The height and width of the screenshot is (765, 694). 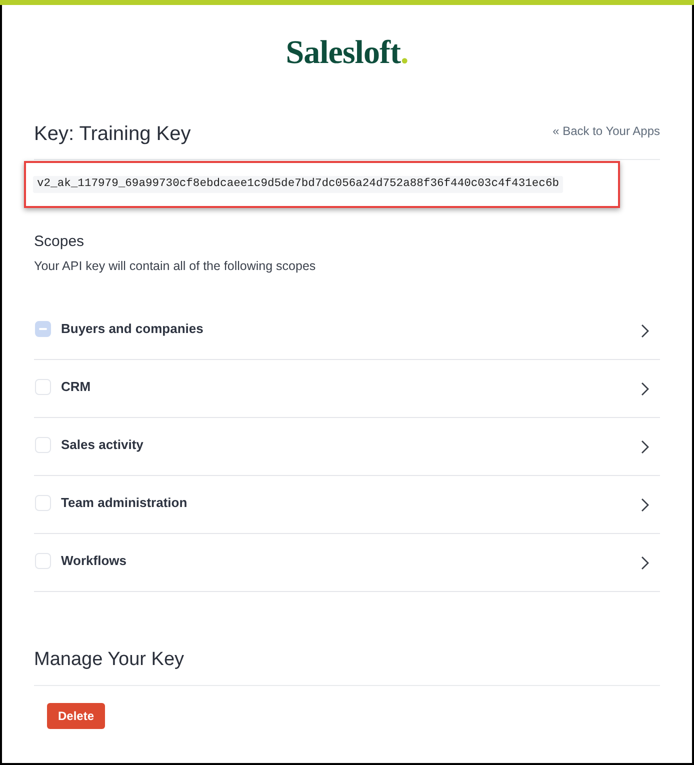 What do you see at coordinates (606, 131) in the screenshot?
I see `back-link: « Back to Your Apps` at bounding box center [606, 131].